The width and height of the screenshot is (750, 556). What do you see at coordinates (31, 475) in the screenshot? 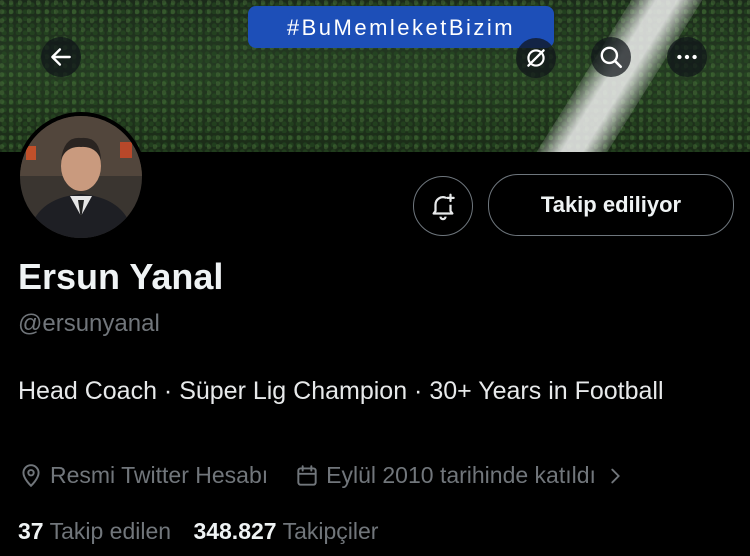
I see `location-pin-icon` at bounding box center [31, 475].